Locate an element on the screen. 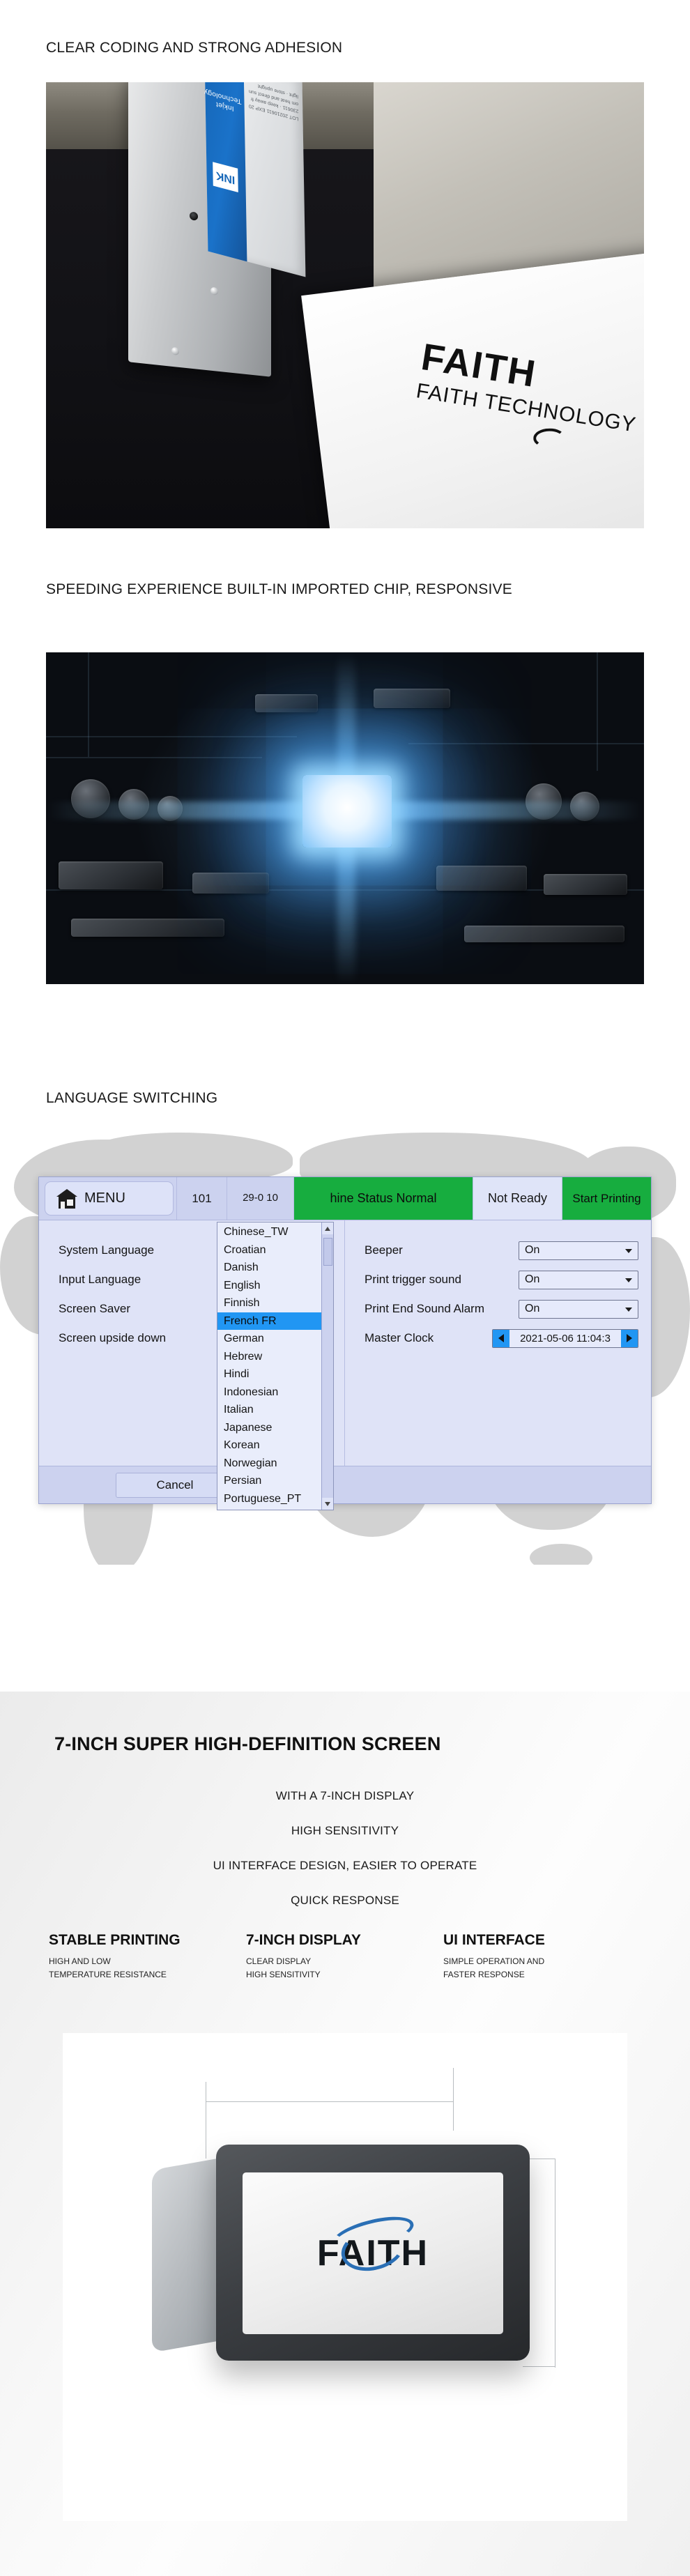 This screenshot has height=2576, width=690. machine-status-badge: hine Status Normal is located at coordinates (383, 1198).